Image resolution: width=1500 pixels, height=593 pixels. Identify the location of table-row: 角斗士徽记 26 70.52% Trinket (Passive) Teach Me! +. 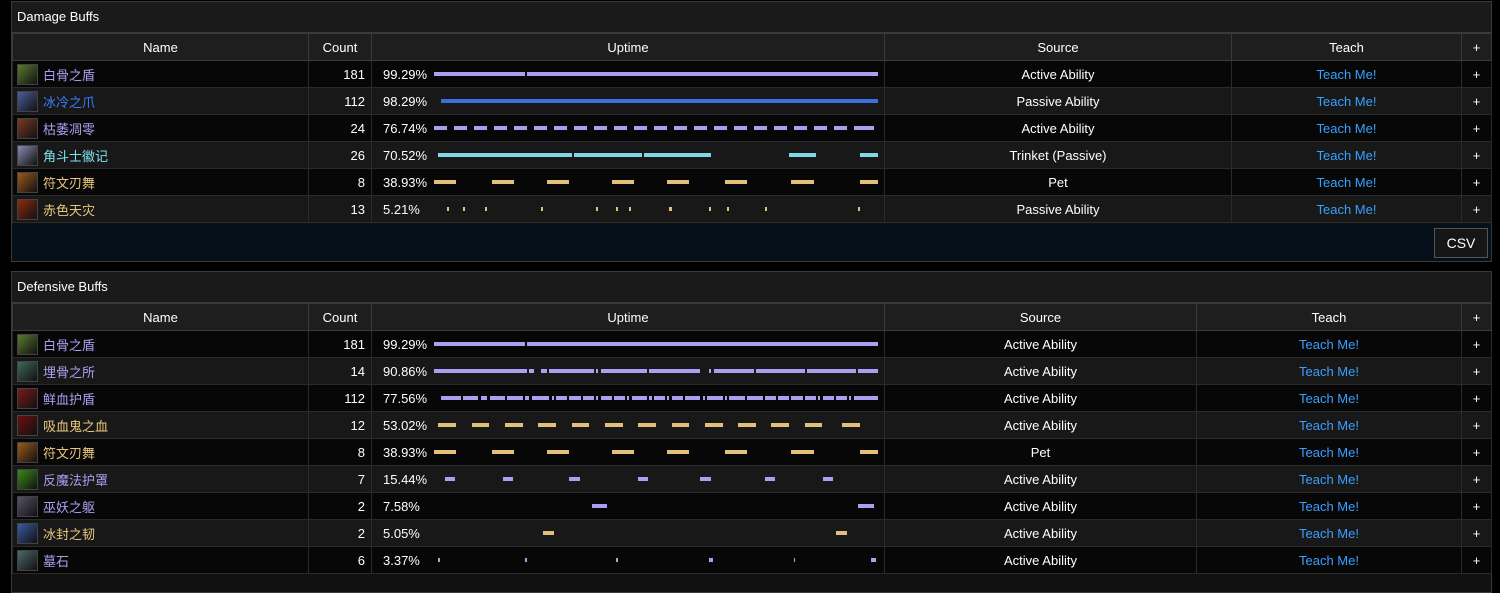
(752, 155).